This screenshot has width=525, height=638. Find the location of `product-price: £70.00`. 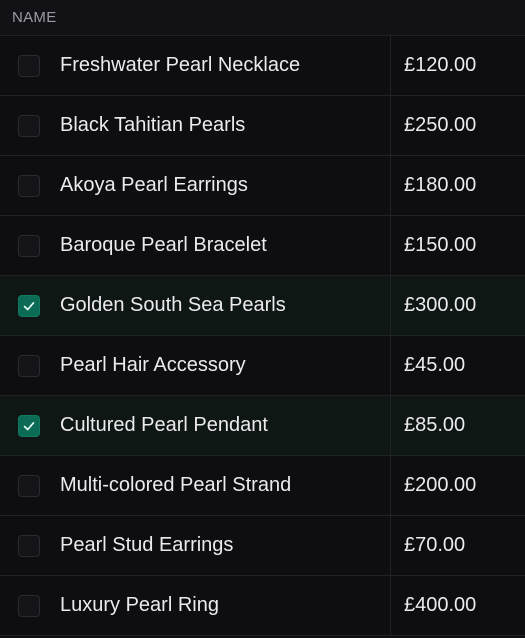

product-price: £70.00 is located at coordinates (435, 545).